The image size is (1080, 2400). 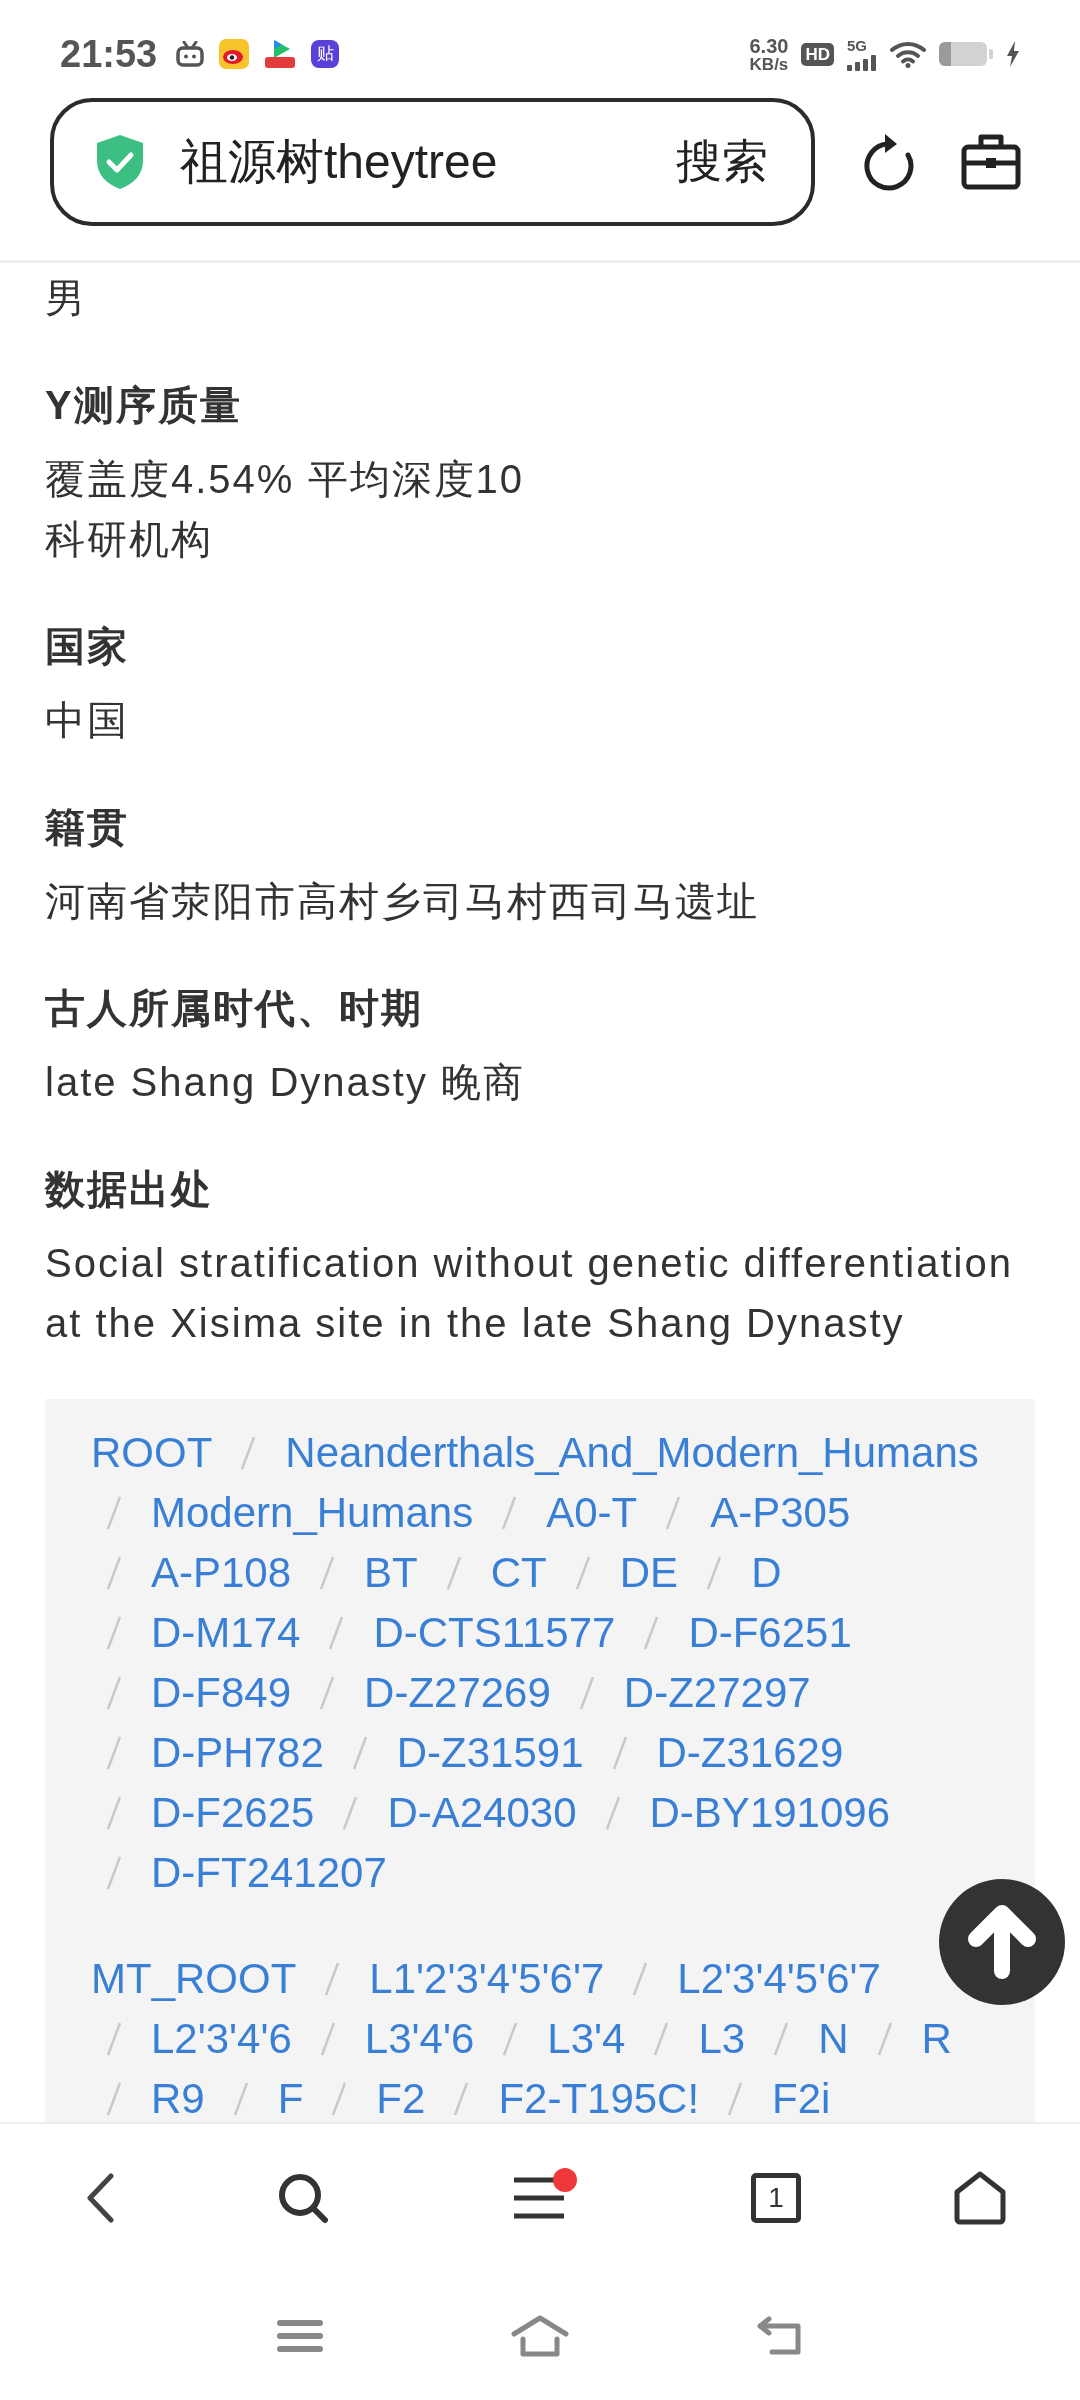 What do you see at coordinates (339, 162) in the screenshot?
I see `page-title: 祖源树theytree` at bounding box center [339, 162].